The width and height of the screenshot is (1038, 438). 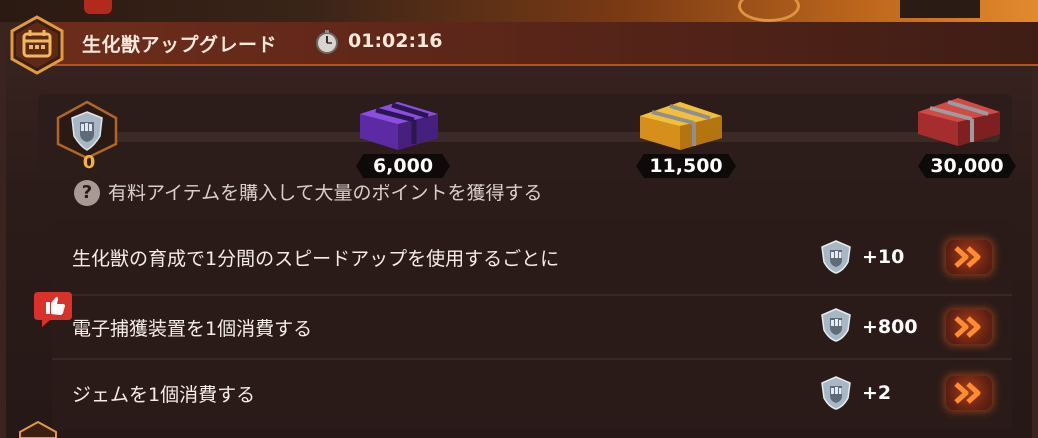 I want to click on thumbs-up-icon, so click(x=54, y=308).